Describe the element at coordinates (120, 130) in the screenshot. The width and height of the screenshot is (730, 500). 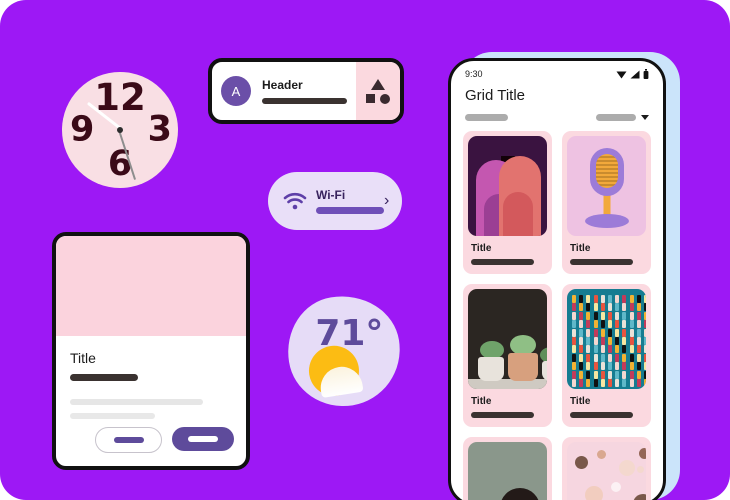
I see `clock-widget: 12 3 6 9` at that location.